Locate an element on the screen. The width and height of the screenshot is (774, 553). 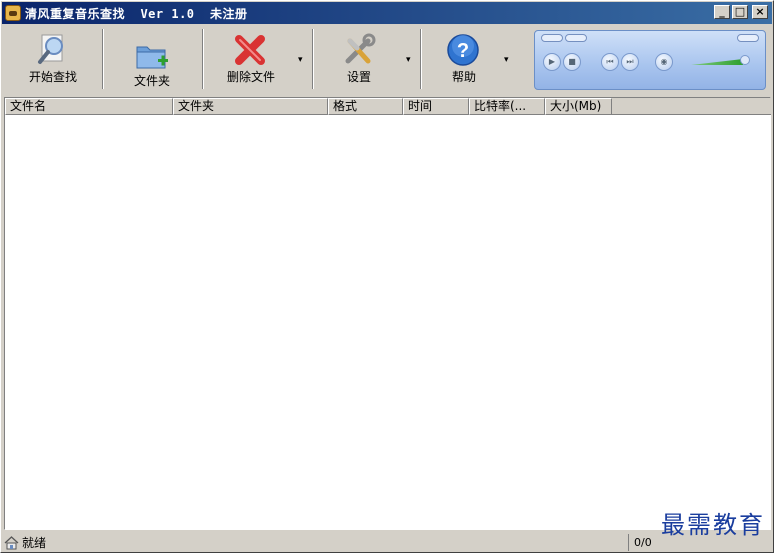
status-text: 就绪 is located at coordinates (34, 543).